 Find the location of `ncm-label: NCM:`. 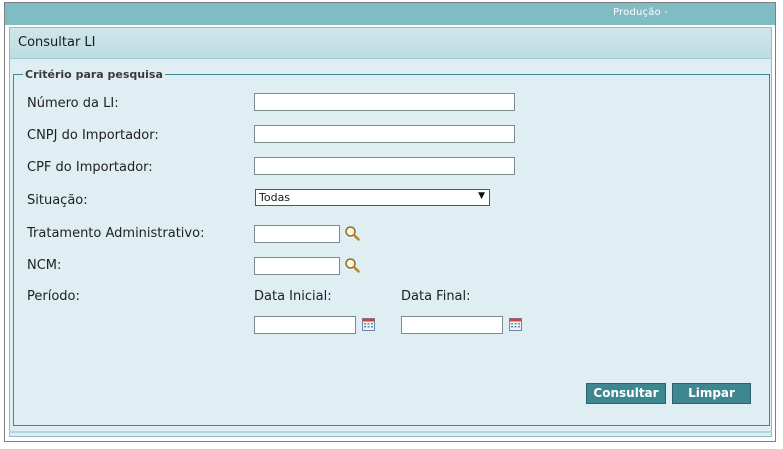

ncm-label: NCM: is located at coordinates (44, 265).